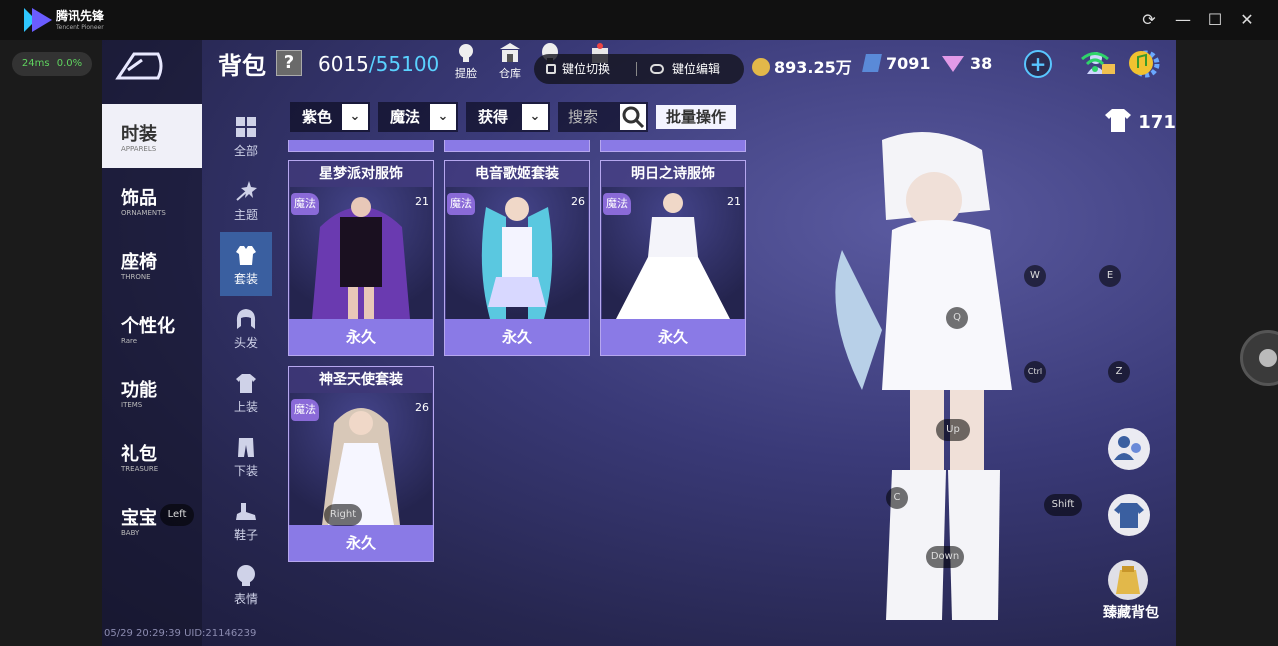  Describe the element at coordinates (551, 69) in the screenshot. I see `keyboard-icon` at that location.